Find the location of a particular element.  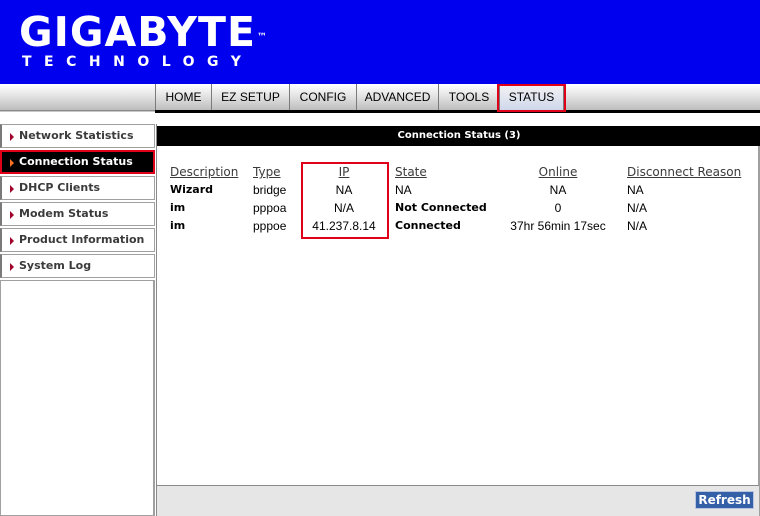

nav-advanced: ADVANCED is located at coordinates (397, 97).